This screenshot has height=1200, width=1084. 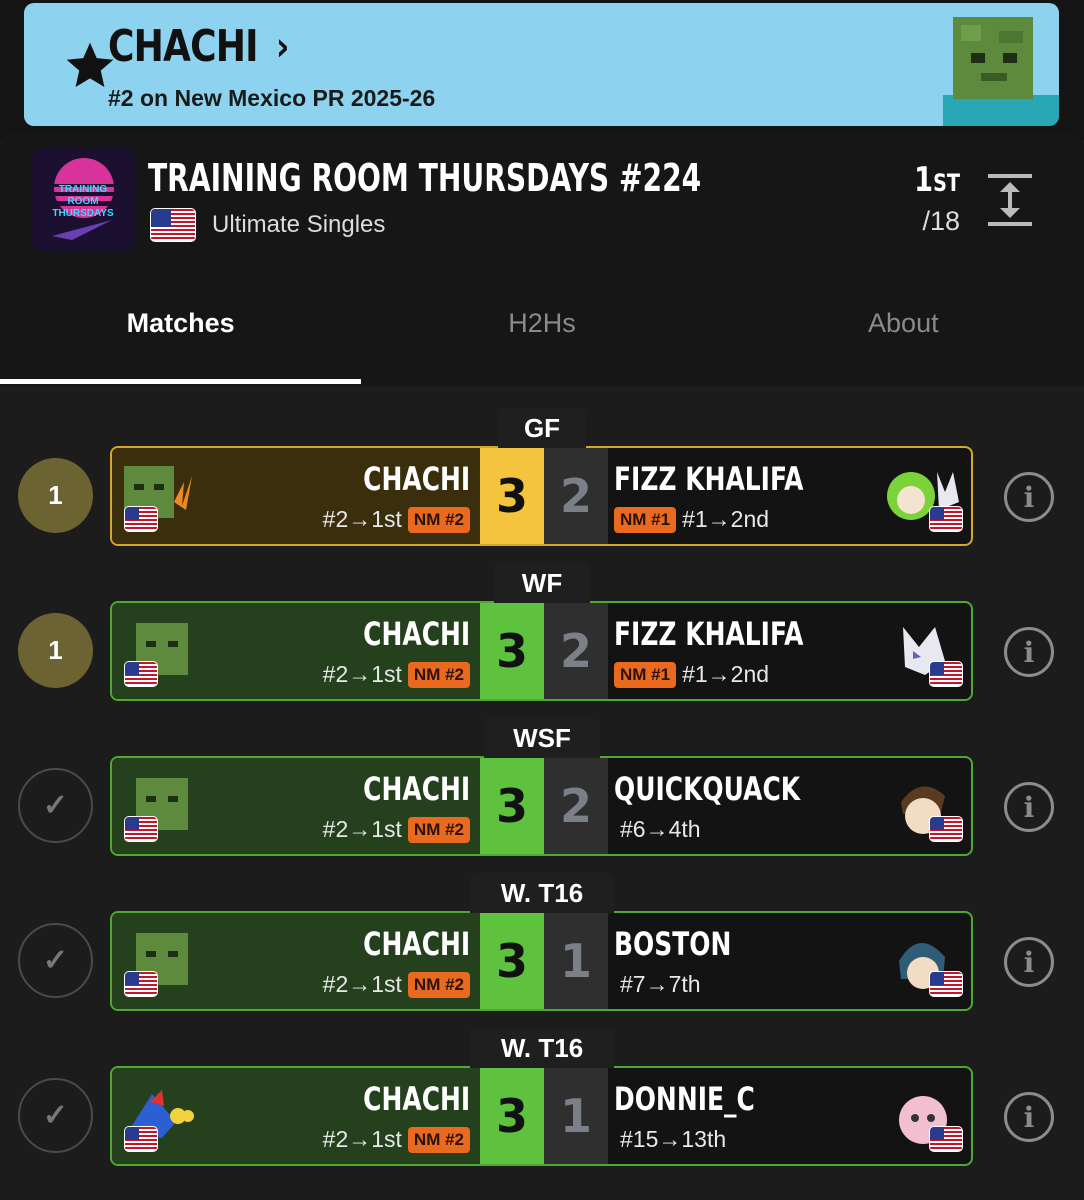 I want to click on right-player-name: FIZZ KHALIFA, so click(x=709, y=634).